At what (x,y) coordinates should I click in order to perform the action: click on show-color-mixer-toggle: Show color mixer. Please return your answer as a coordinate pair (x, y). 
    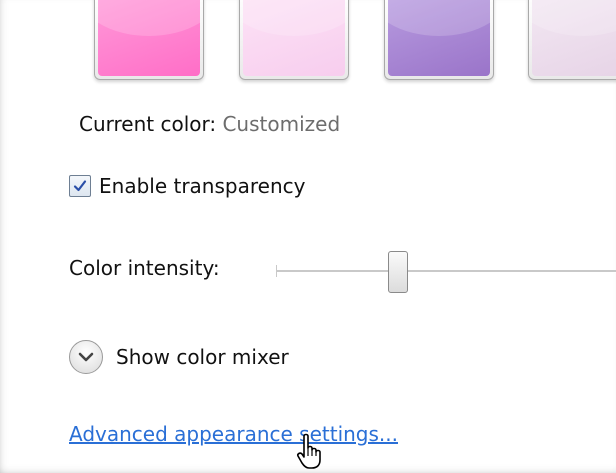
    Looking at the image, I should click on (179, 357).